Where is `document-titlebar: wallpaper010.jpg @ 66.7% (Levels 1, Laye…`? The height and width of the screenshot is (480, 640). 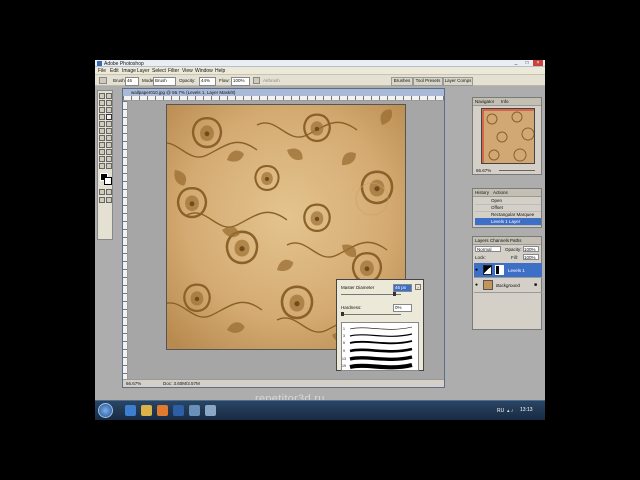
document-titlebar: wallpaper010.jpg @ 66.7% (Levels 1, Laye… is located at coordinates (283, 92).